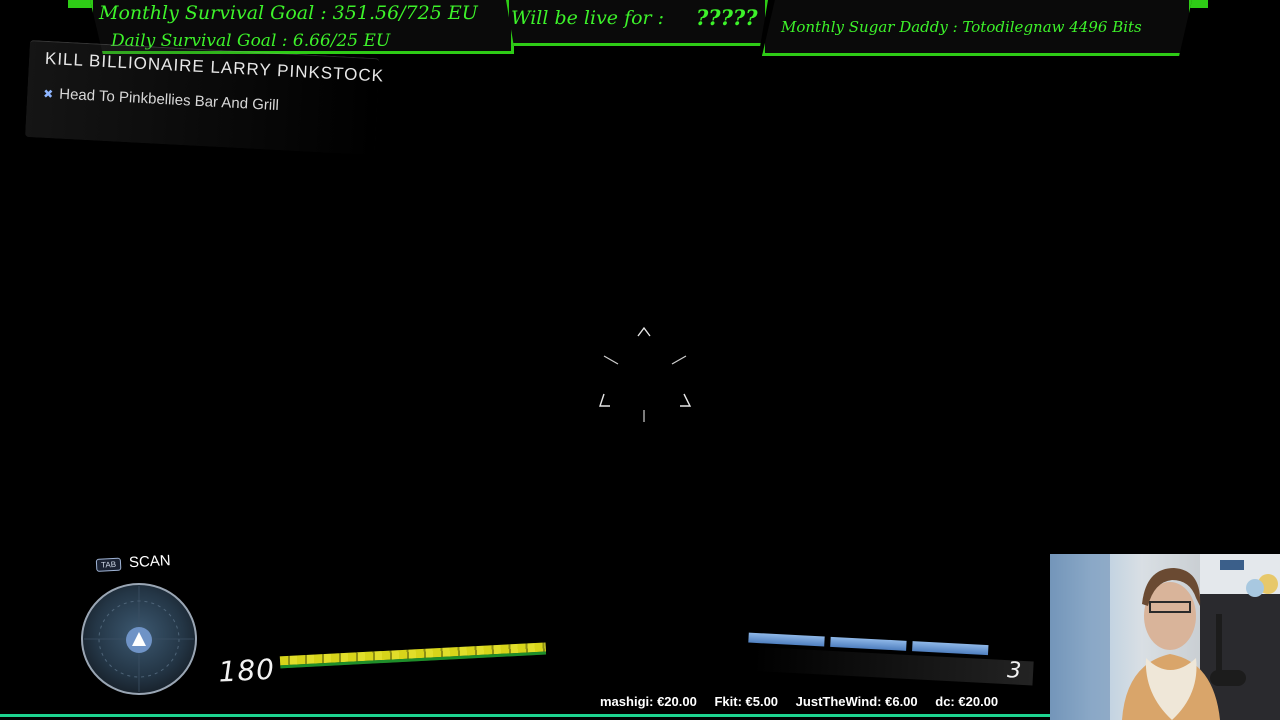 This screenshot has width=1280, height=720. I want to click on health-fill, so click(413, 655).